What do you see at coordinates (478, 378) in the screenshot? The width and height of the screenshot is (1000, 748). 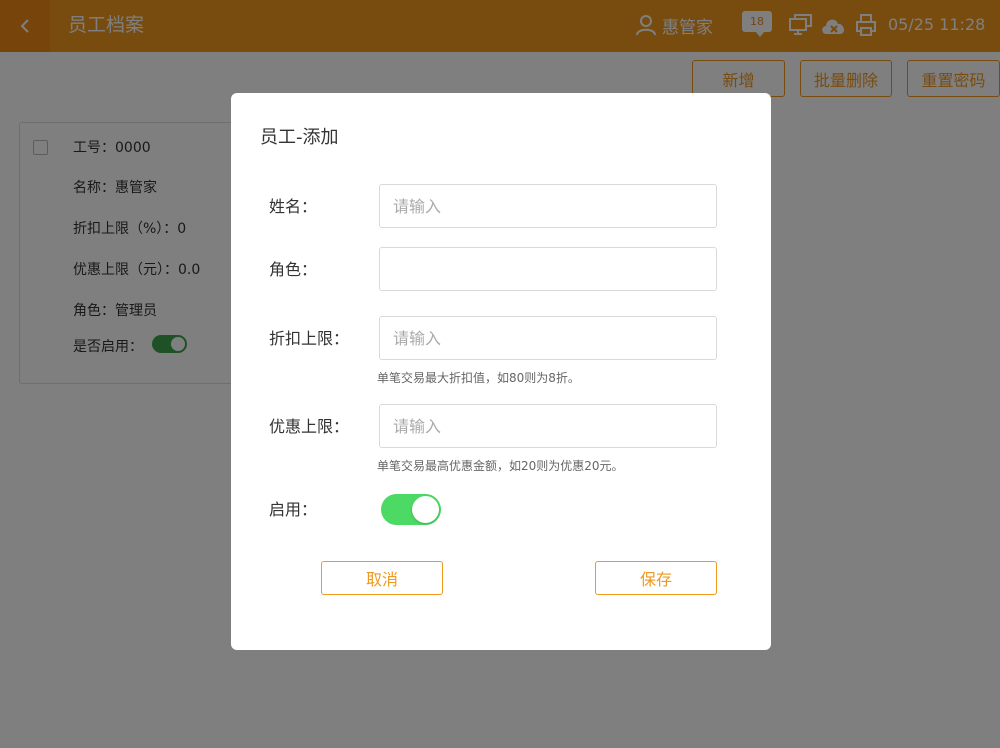 I see `discount-limit-hint: 单笔交易最大折扣值，如80则为8折。` at bounding box center [478, 378].